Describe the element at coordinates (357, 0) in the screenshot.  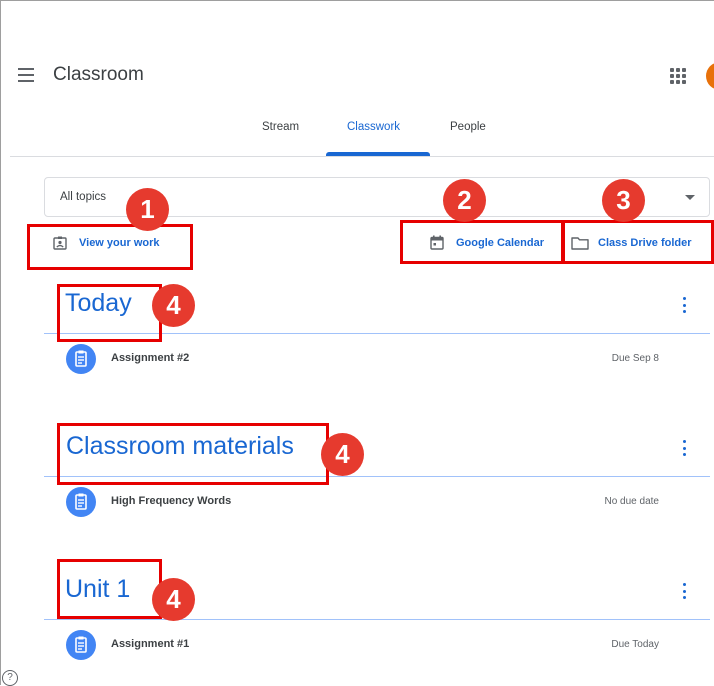
I see `frame-border-top` at that location.